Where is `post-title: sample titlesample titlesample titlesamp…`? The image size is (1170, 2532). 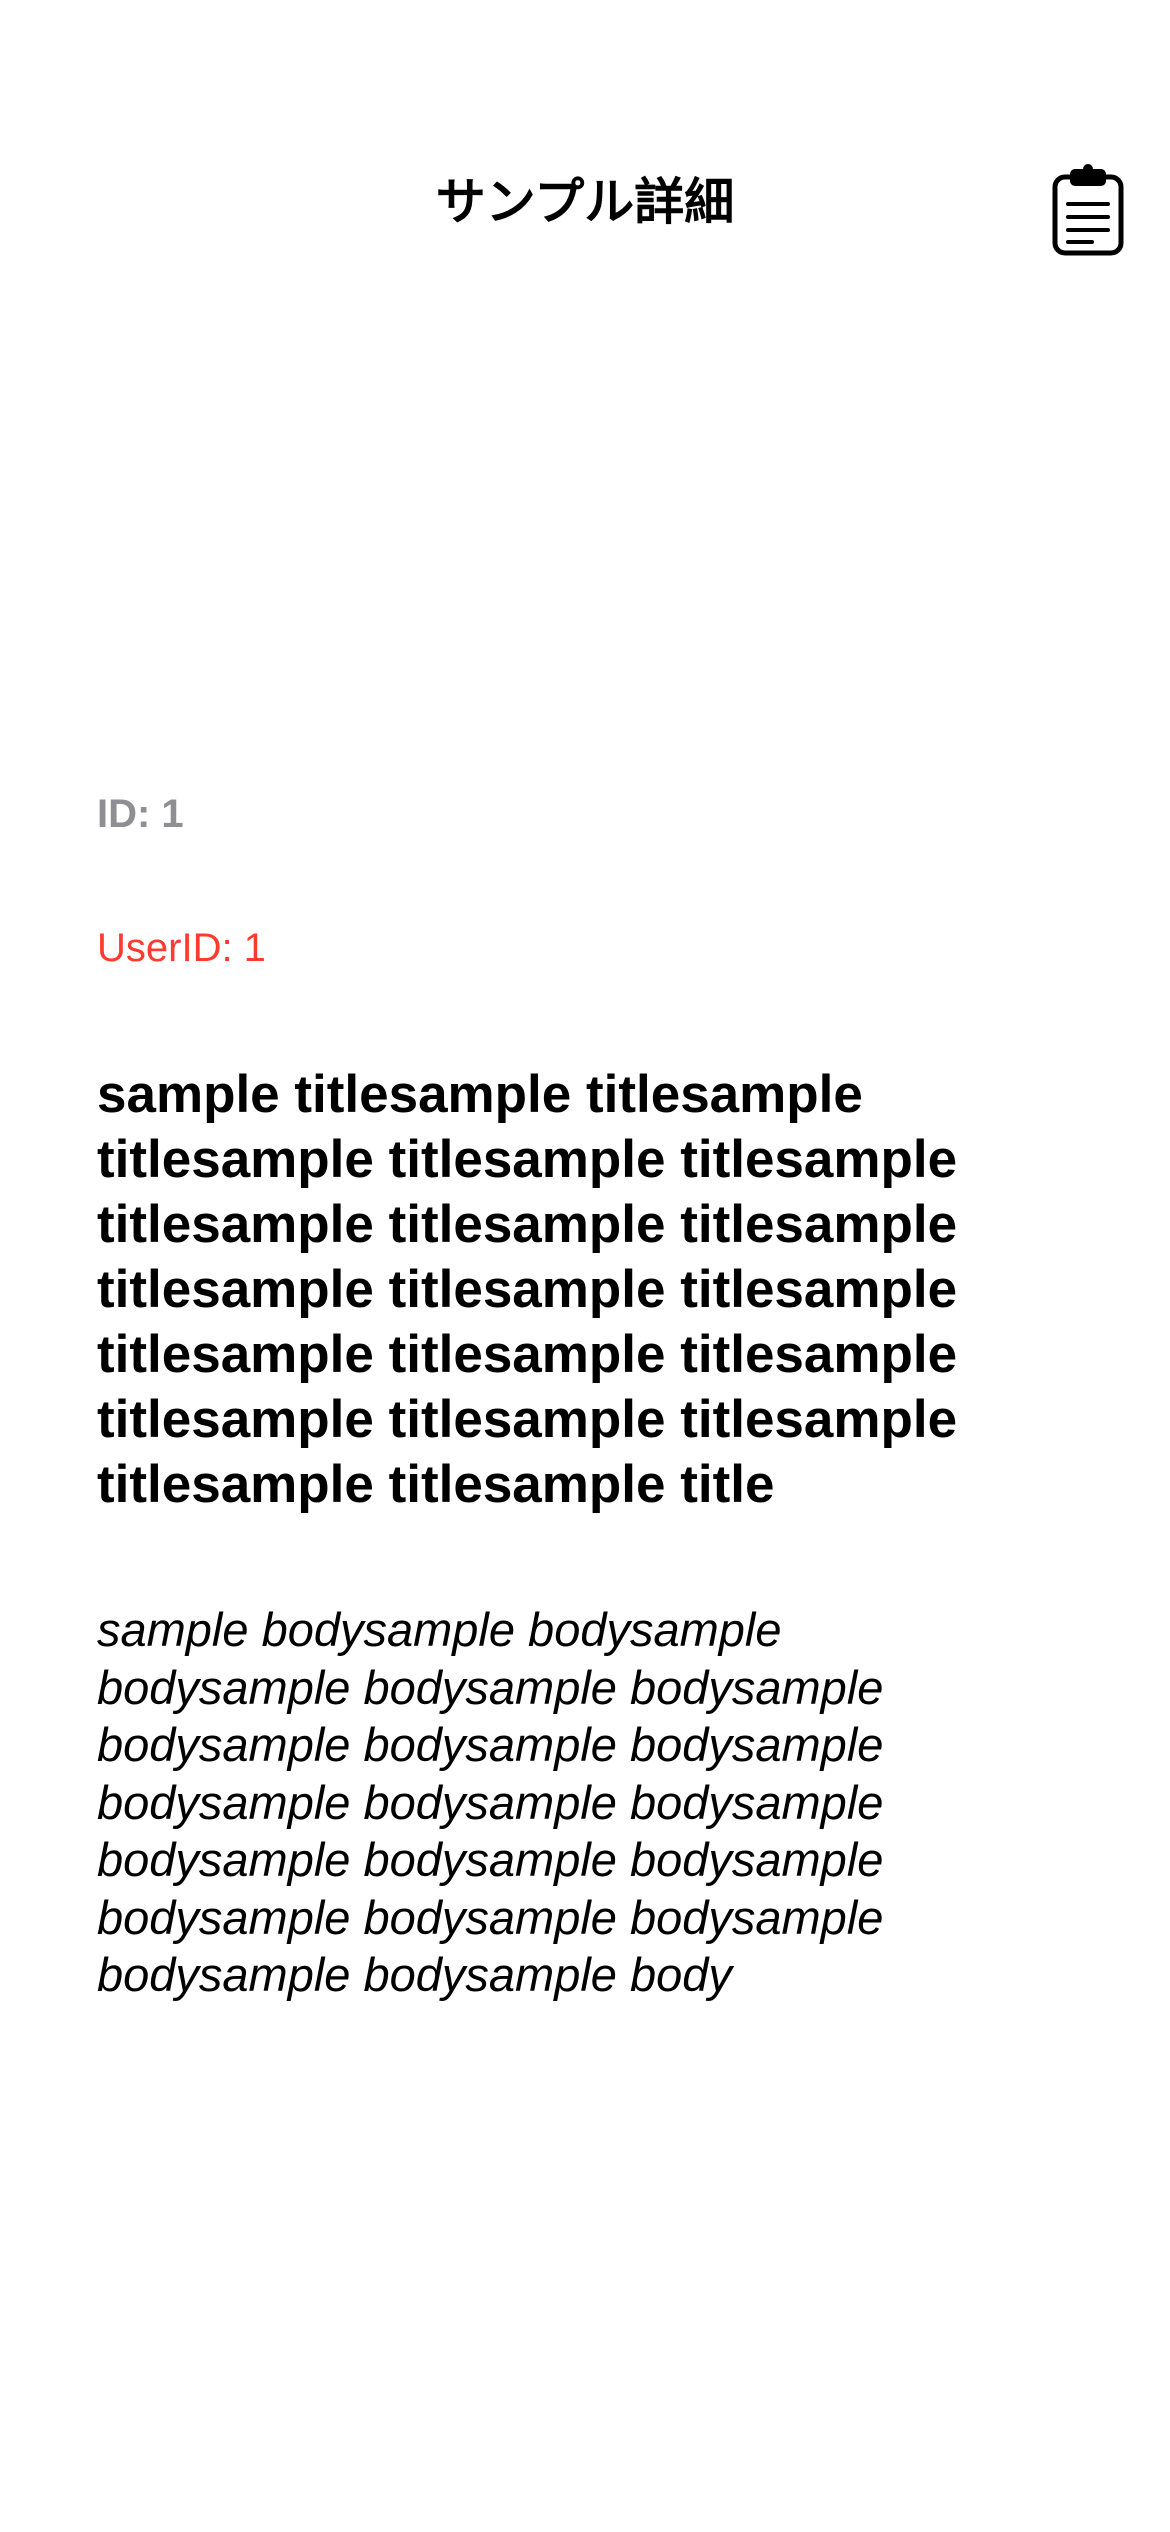
post-title: sample titlesample titlesample titlesamp… is located at coordinates (527, 1289).